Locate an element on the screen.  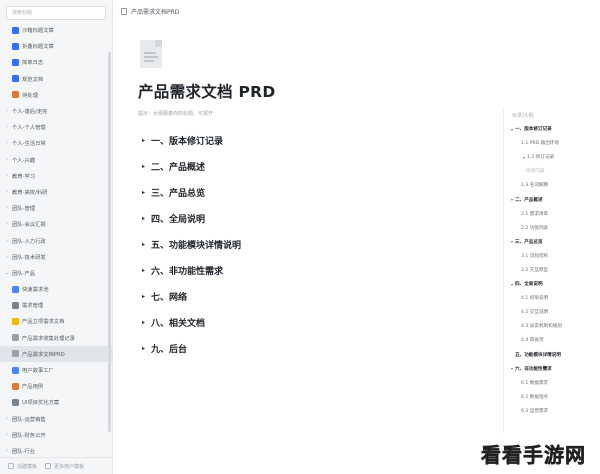
sidebar-item: › 个人-落后/走完 is located at coordinates (56, 111).